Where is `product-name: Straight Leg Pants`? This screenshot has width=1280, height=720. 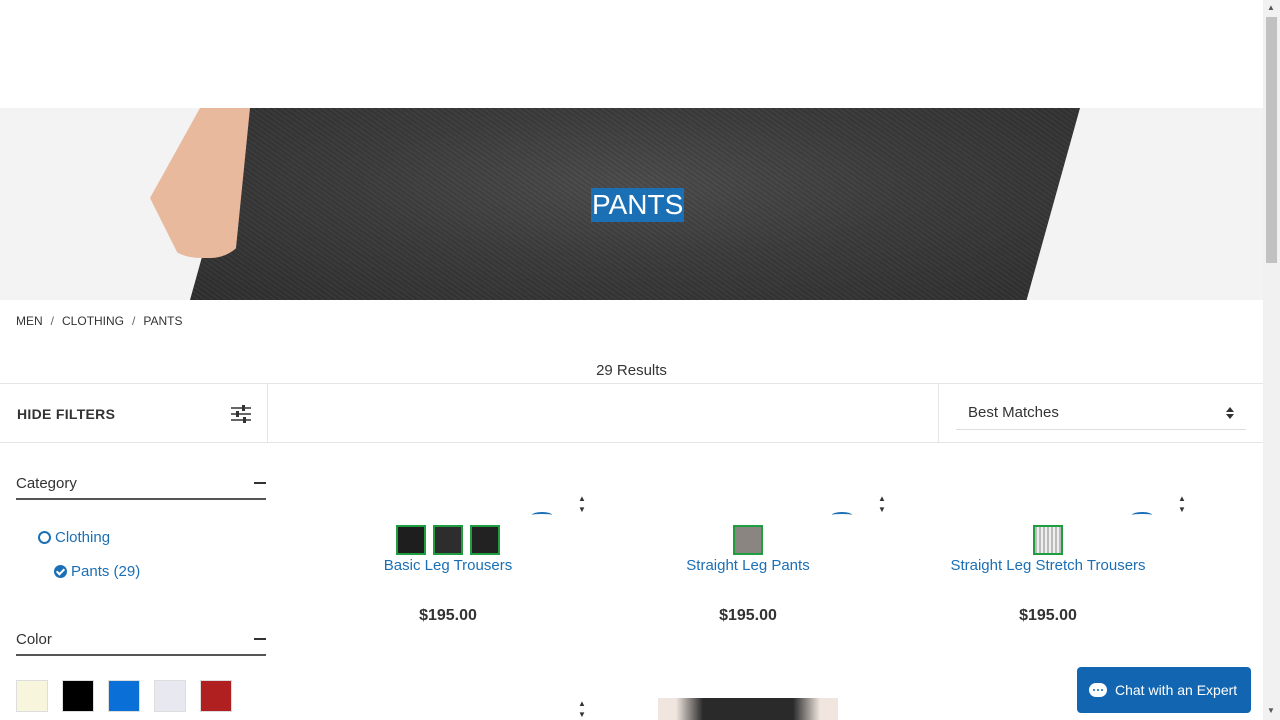
product-name: Straight Leg Pants is located at coordinates (748, 565).